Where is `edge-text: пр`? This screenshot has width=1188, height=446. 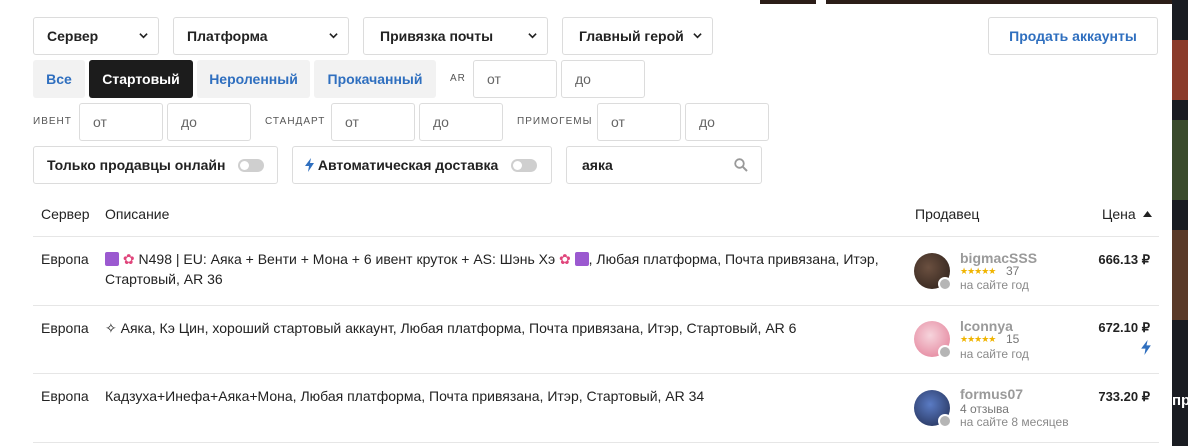
edge-text: пр is located at coordinates (1180, 400).